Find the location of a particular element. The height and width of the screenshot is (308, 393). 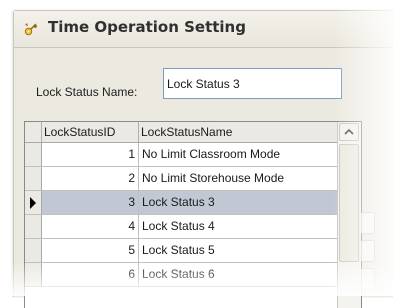

scroll-up-button is located at coordinates (349, 132).